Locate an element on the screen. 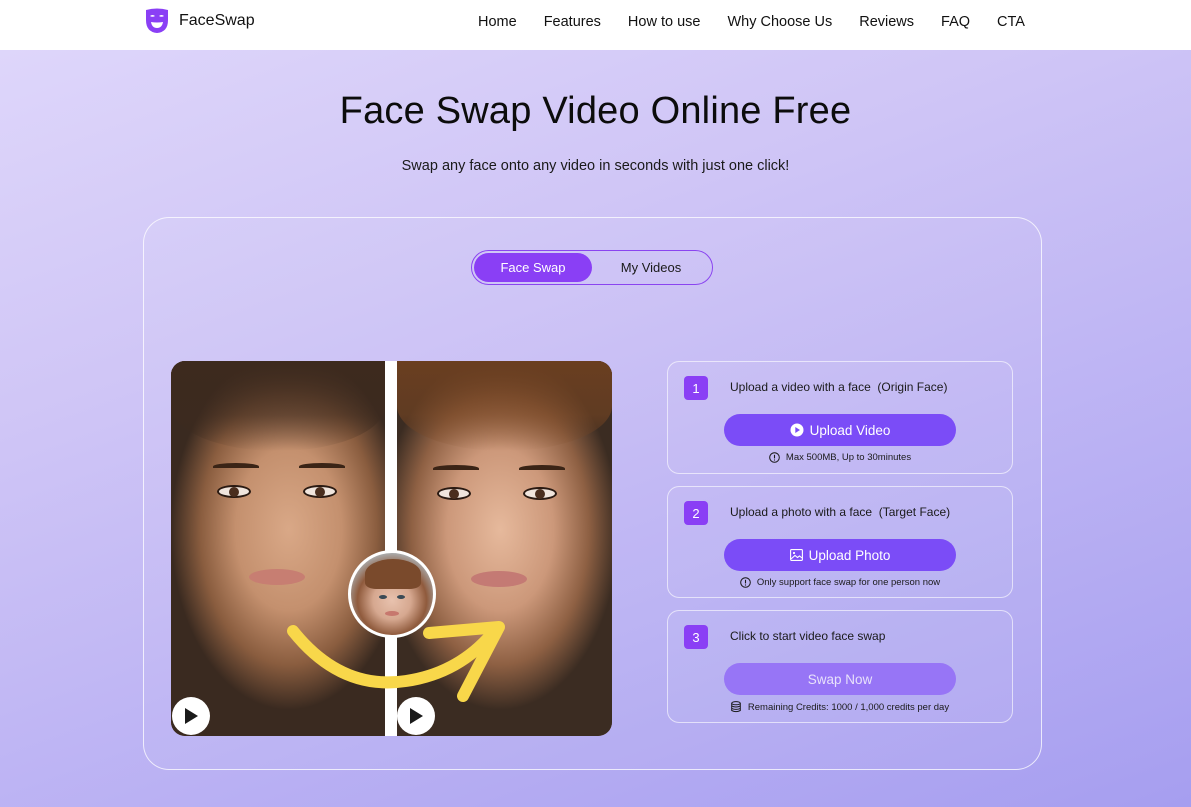  upload-video-note: Max 500MB, Up to 30minutes is located at coordinates (840, 457).